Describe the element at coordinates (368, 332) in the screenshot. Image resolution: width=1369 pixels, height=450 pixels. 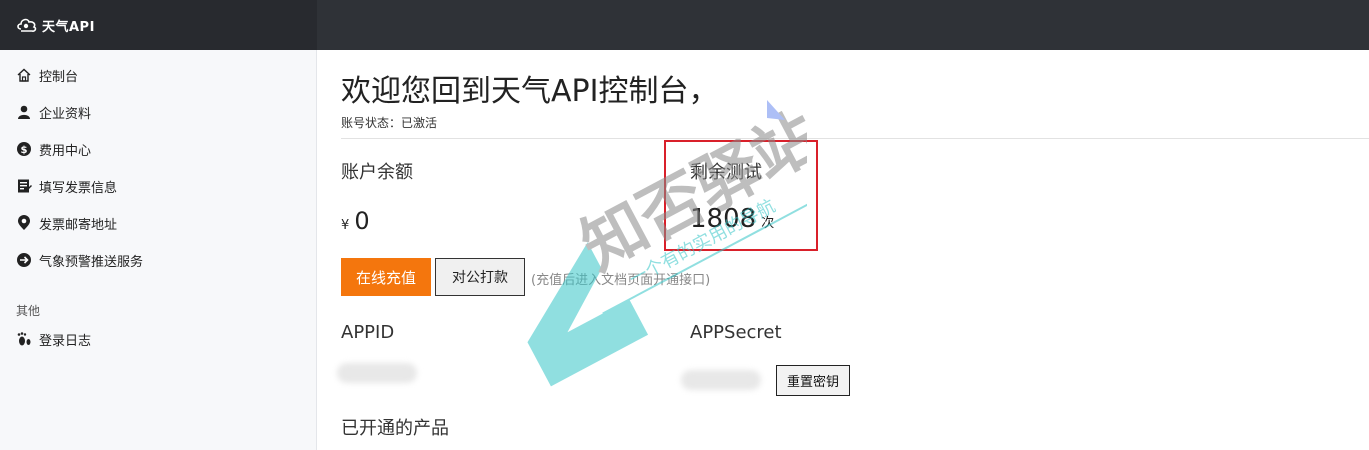
I see `appid-label: APPID` at that location.